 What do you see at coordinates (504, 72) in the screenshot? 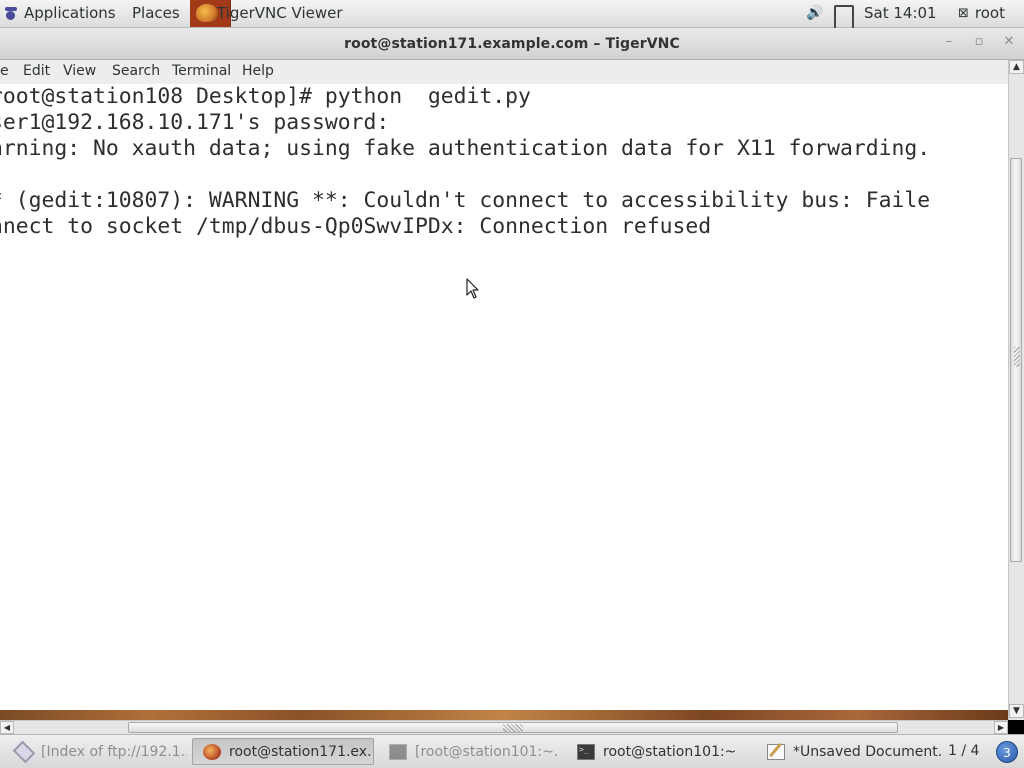
I see `terminal-menubar: e Edit View Search Terminal Help` at bounding box center [504, 72].